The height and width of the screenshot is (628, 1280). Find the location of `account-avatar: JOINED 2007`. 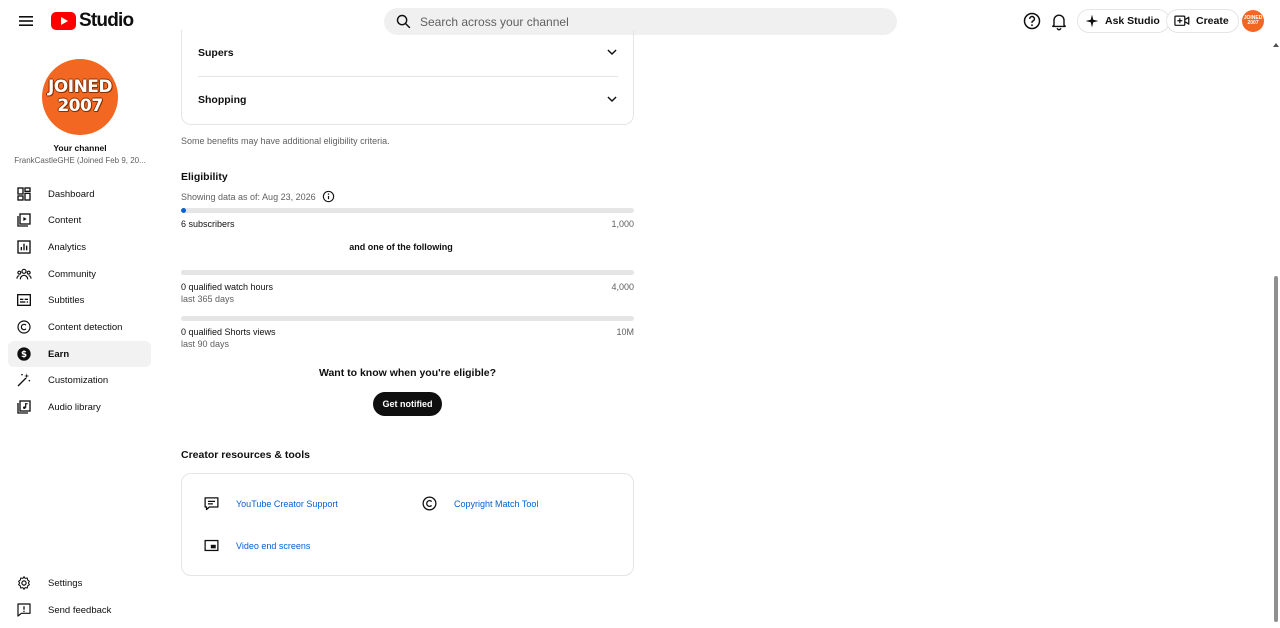

account-avatar: JOINED 2007 is located at coordinates (1253, 21).